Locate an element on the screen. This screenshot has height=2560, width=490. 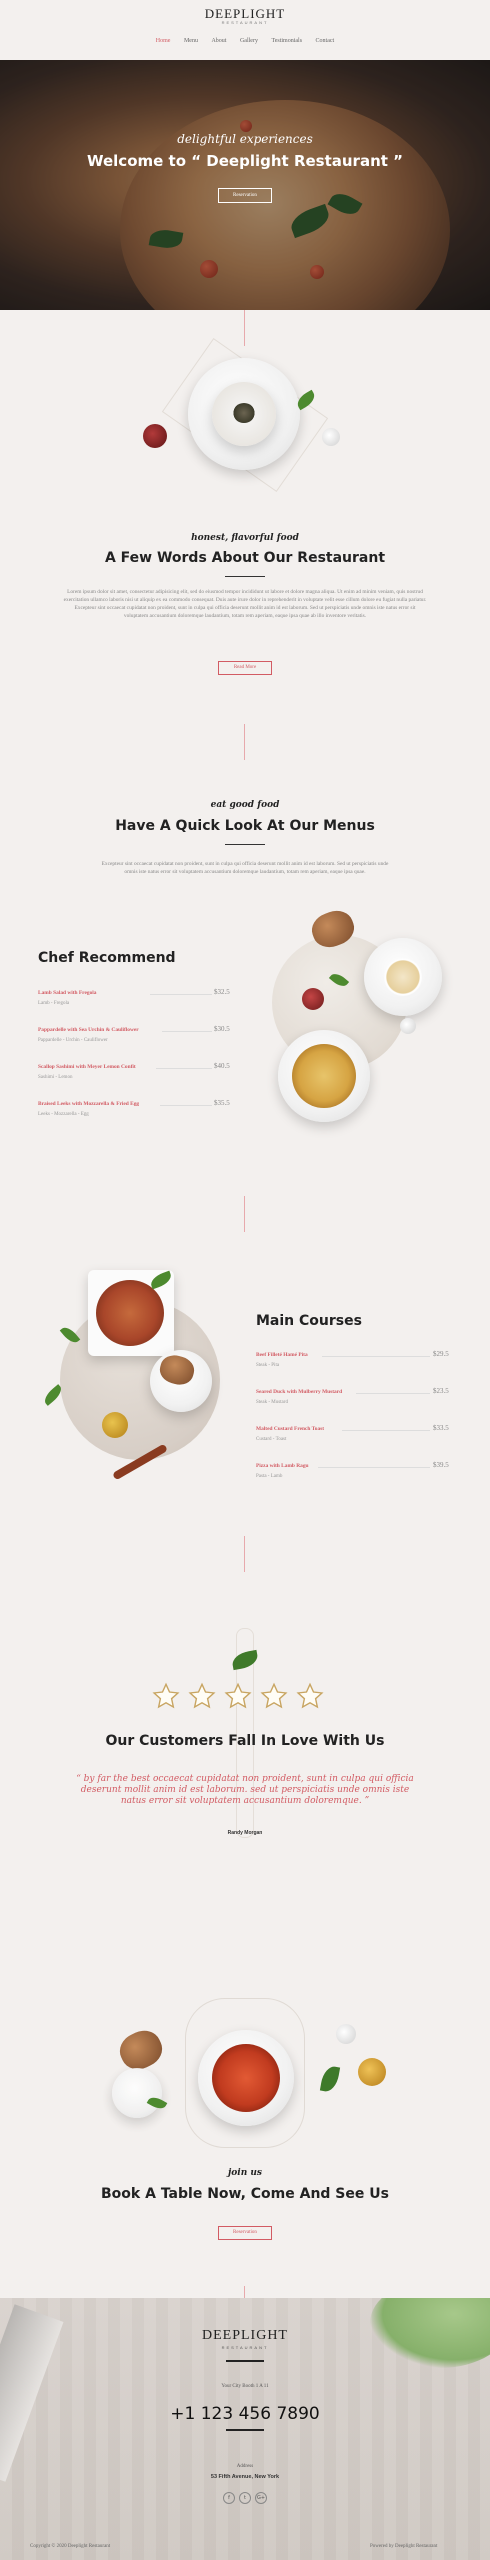
menu-item-description: Steak - Mustard is located at coordinates (272, 1402).